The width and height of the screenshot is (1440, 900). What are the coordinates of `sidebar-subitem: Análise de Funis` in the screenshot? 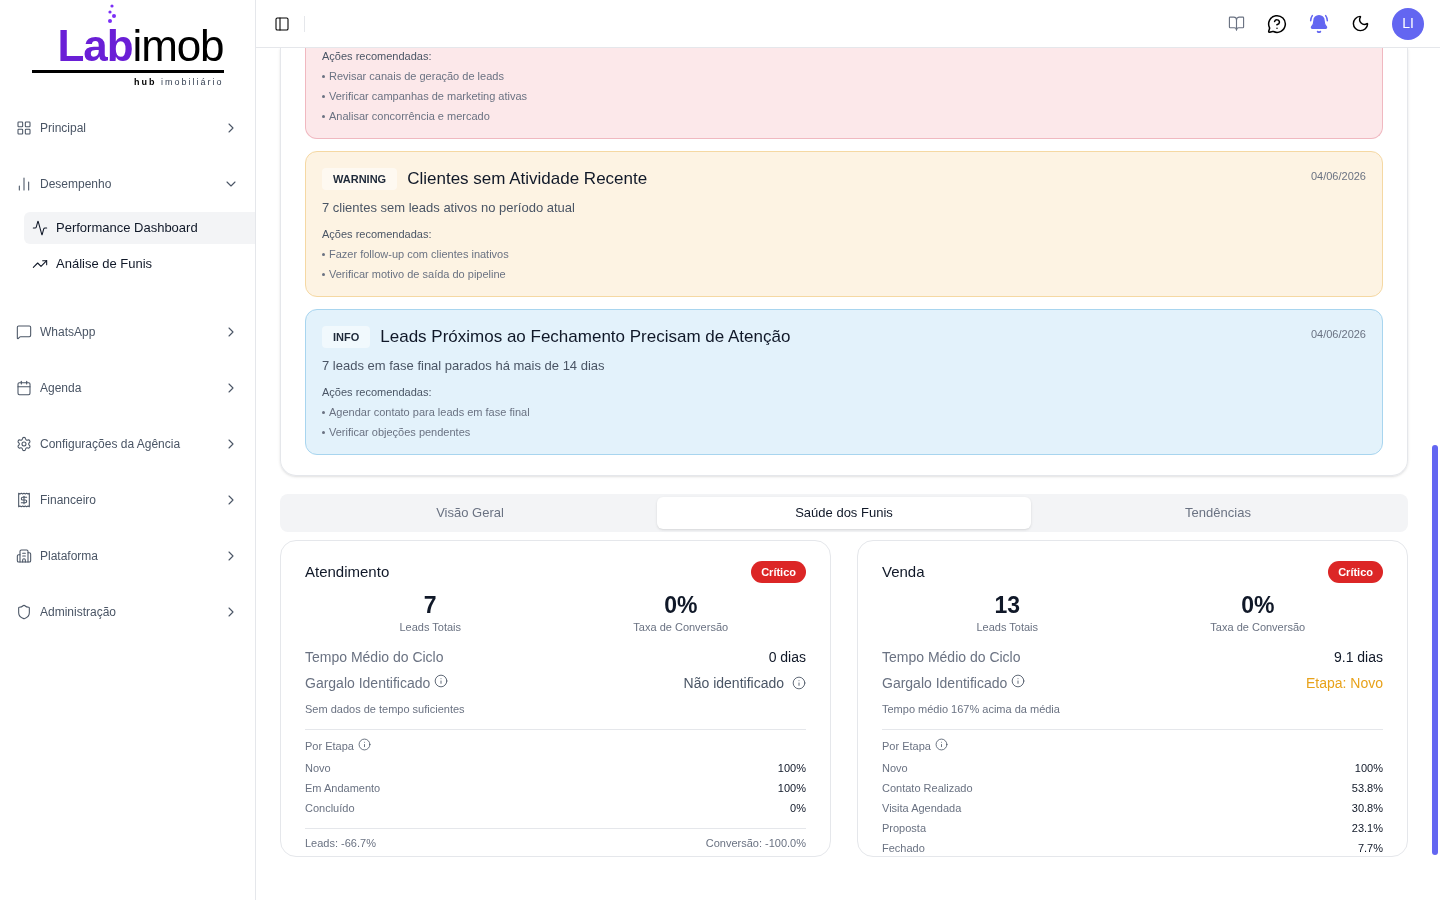 It's located at (139, 263).